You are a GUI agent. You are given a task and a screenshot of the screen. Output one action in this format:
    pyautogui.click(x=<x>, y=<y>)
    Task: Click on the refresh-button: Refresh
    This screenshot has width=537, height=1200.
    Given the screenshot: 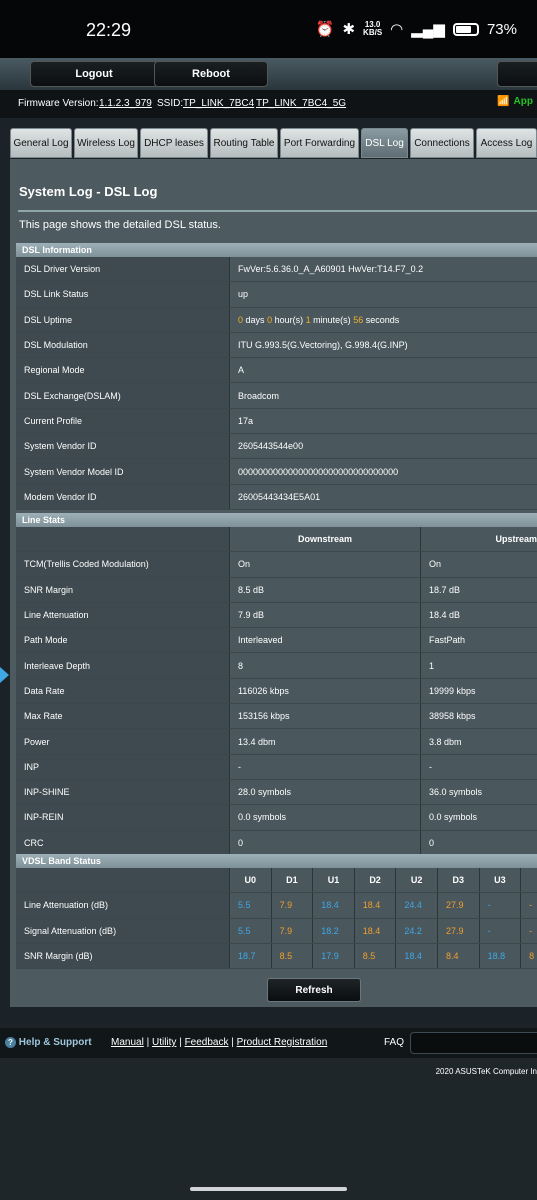 What is the action you would take?
    pyautogui.click(x=314, y=990)
    